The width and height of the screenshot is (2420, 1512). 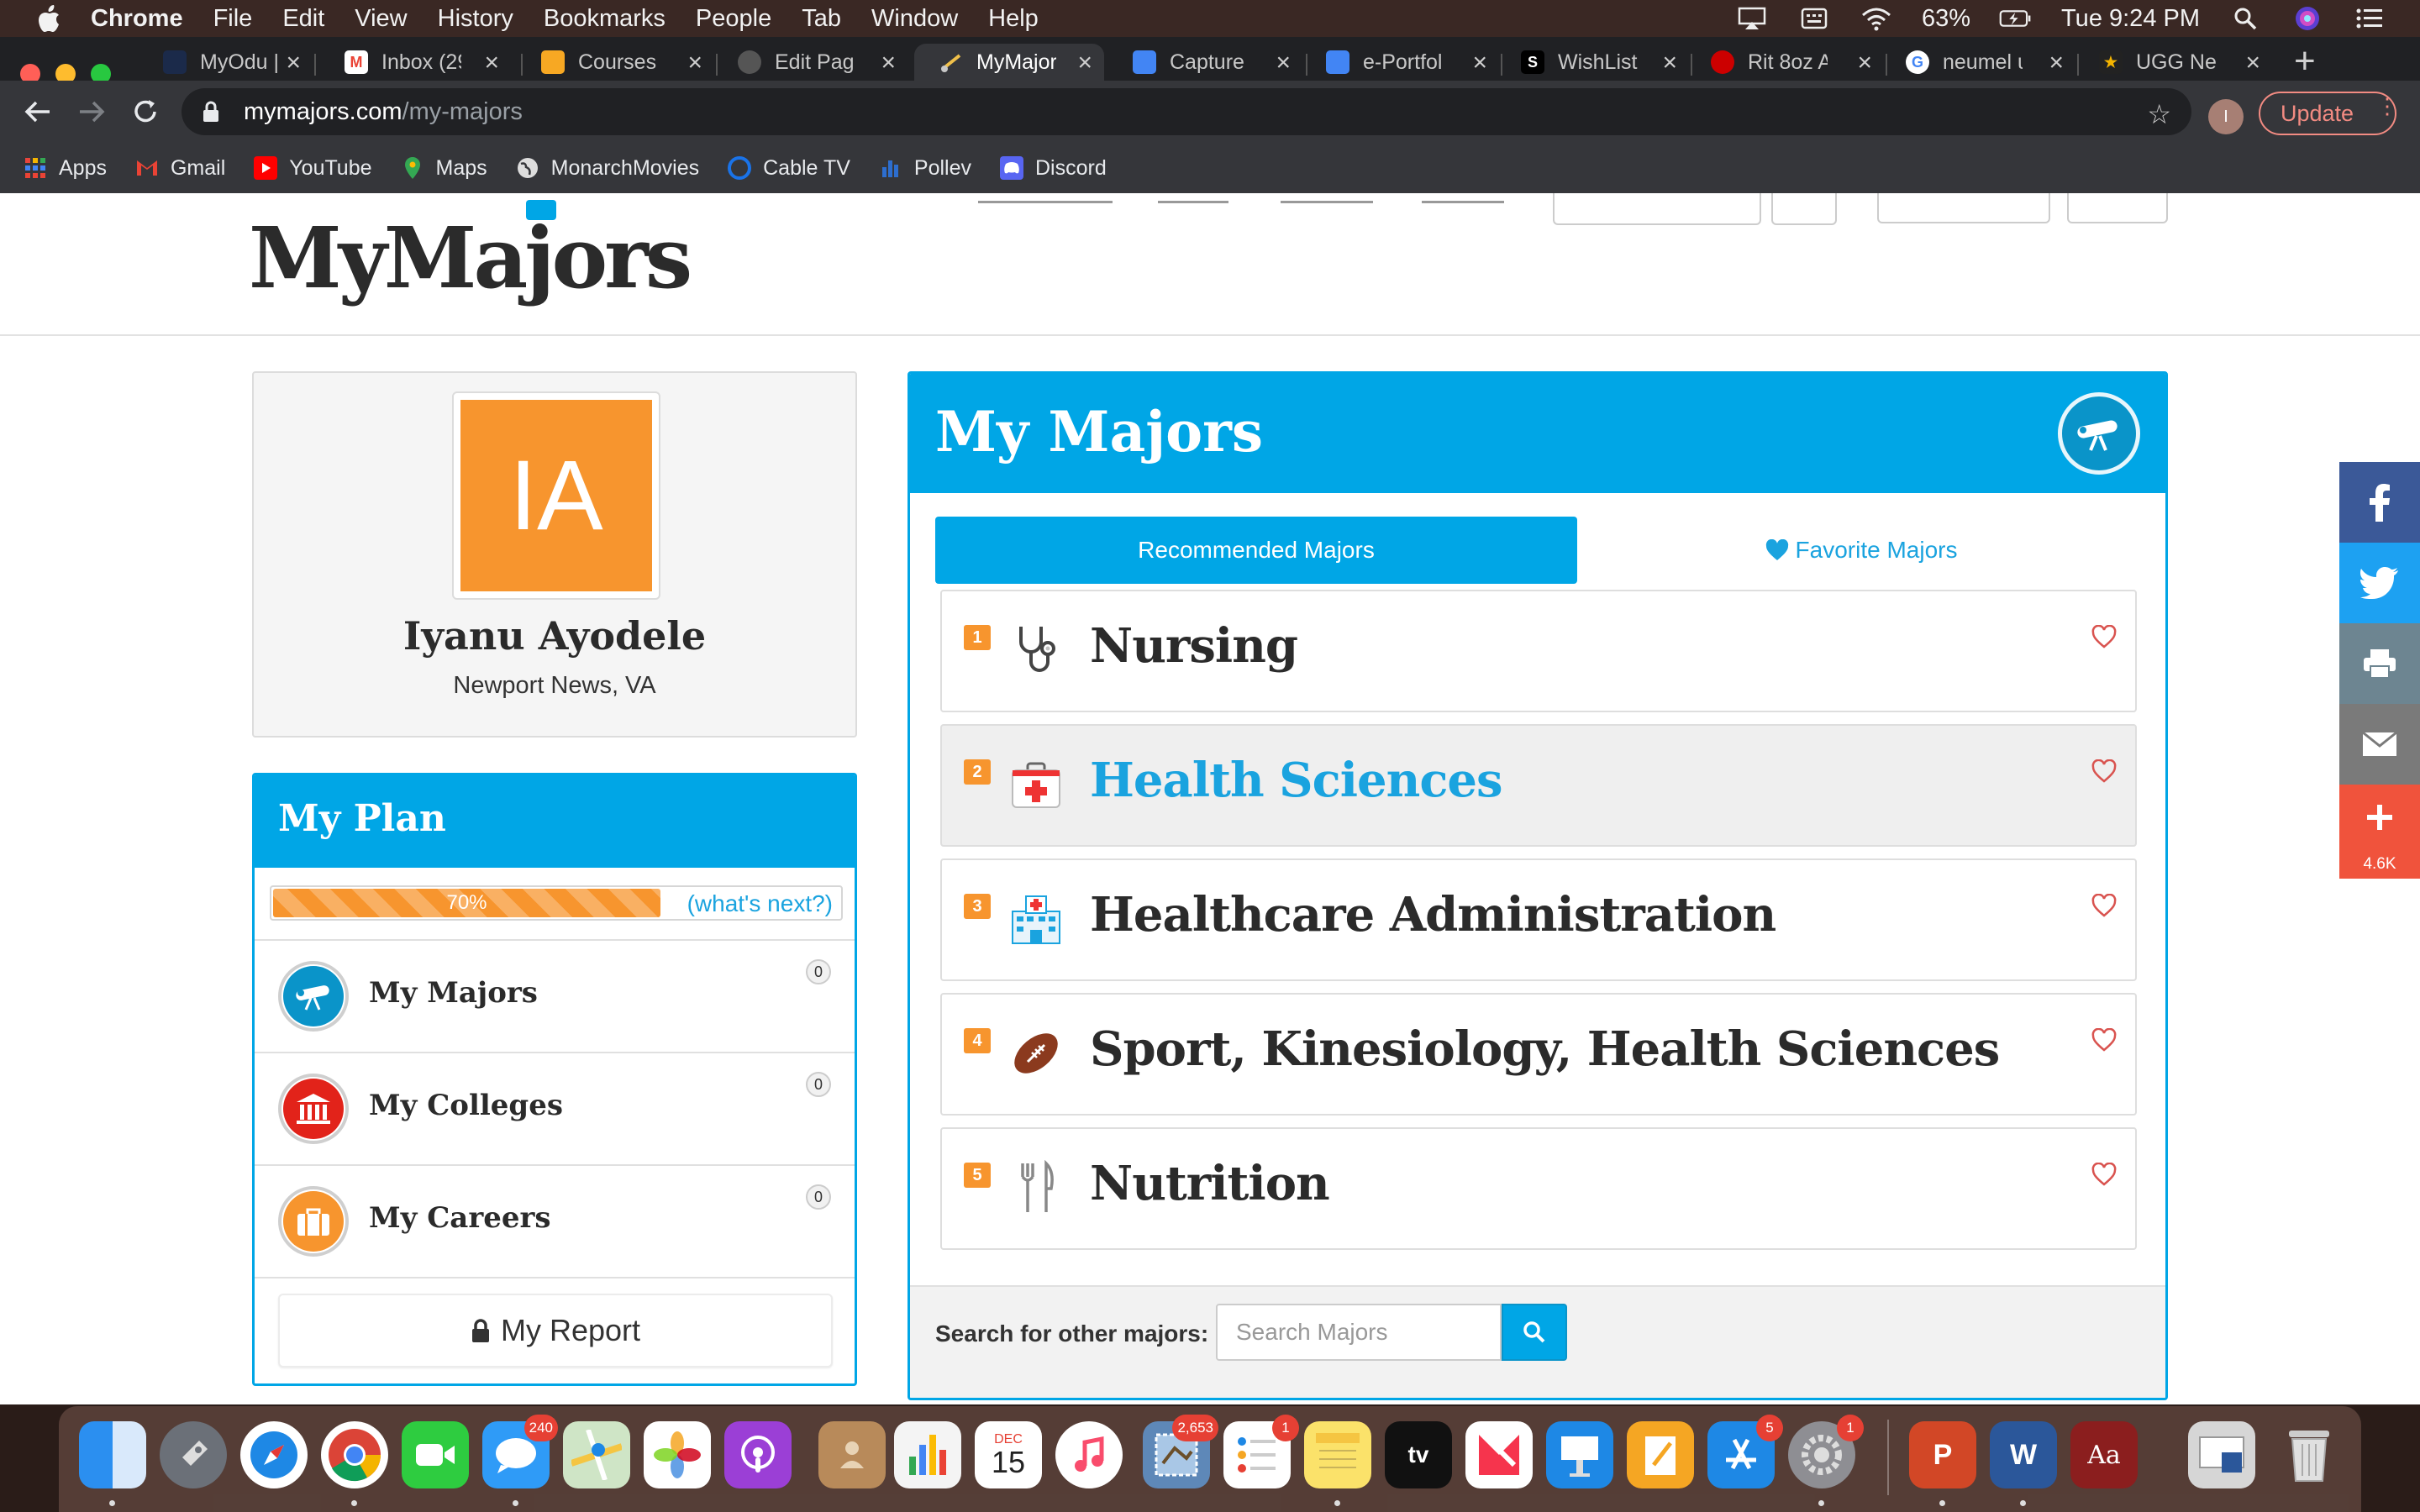 What do you see at coordinates (37, 111) in the screenshot?
I see `back-arrow-icon` at bounding box center [37, 111].